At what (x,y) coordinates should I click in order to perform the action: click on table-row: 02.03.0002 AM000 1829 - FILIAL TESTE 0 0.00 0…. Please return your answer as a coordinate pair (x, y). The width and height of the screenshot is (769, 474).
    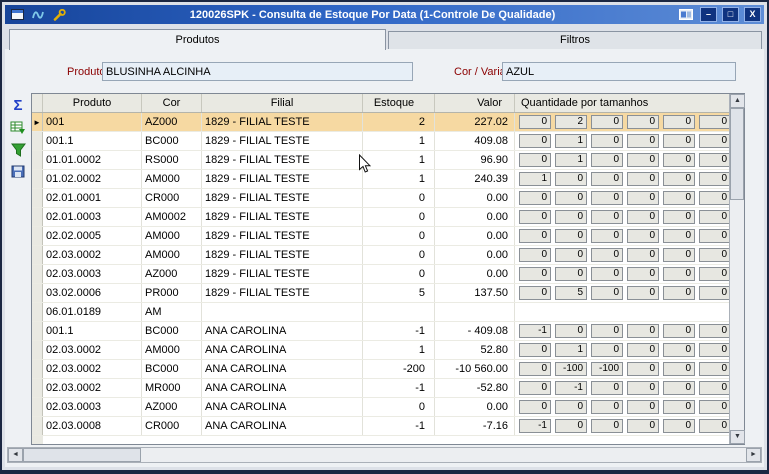
    Looking at the image, I should click on (380, 255).